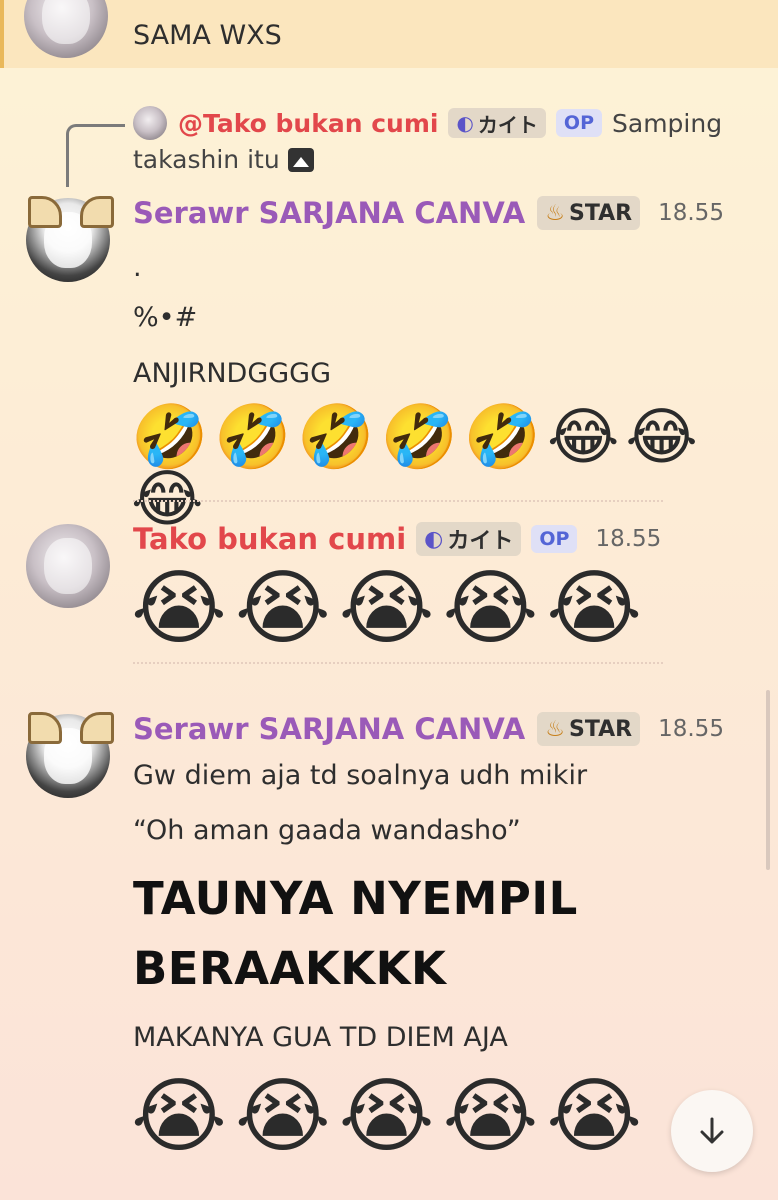  I want to click on reply-mention: @Tako bukan cumi, so click(308, 123).